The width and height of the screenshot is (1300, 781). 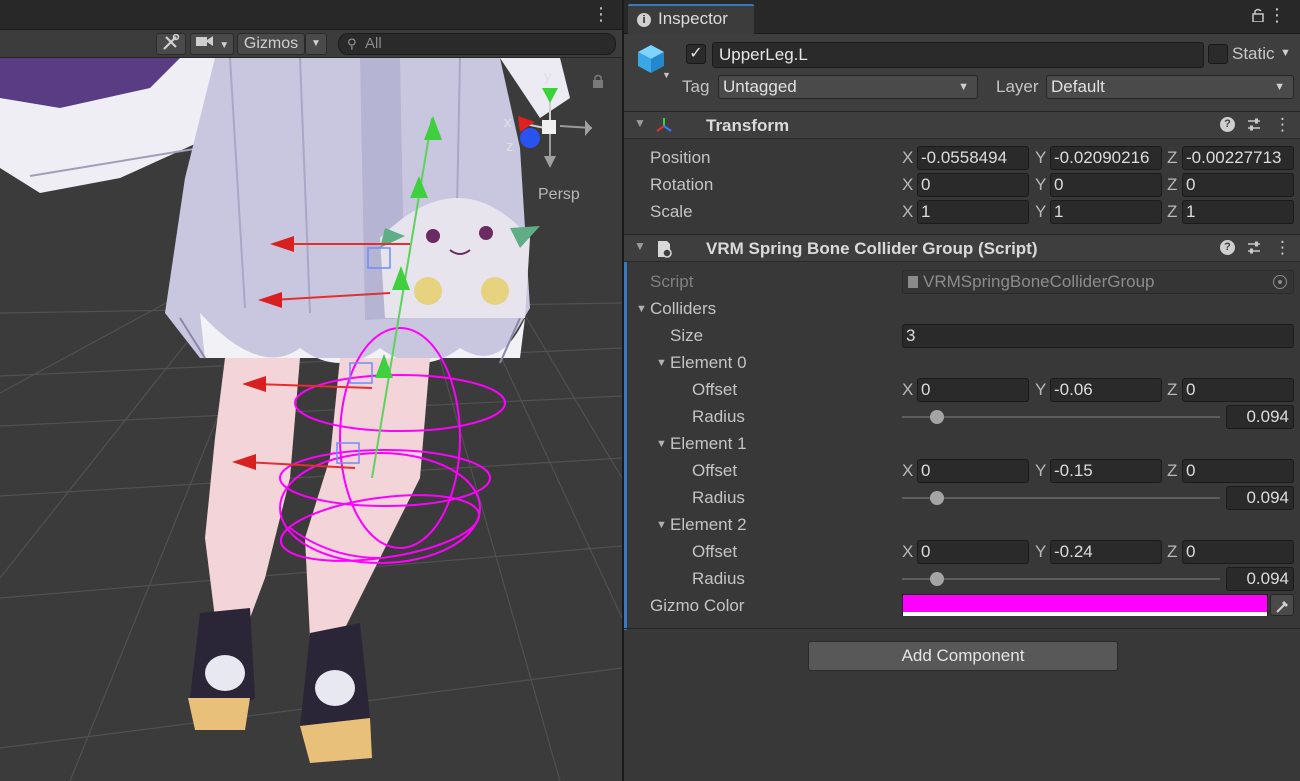 I want to click on element-1-radius-slider-thumb, so click(x=937, y=498).